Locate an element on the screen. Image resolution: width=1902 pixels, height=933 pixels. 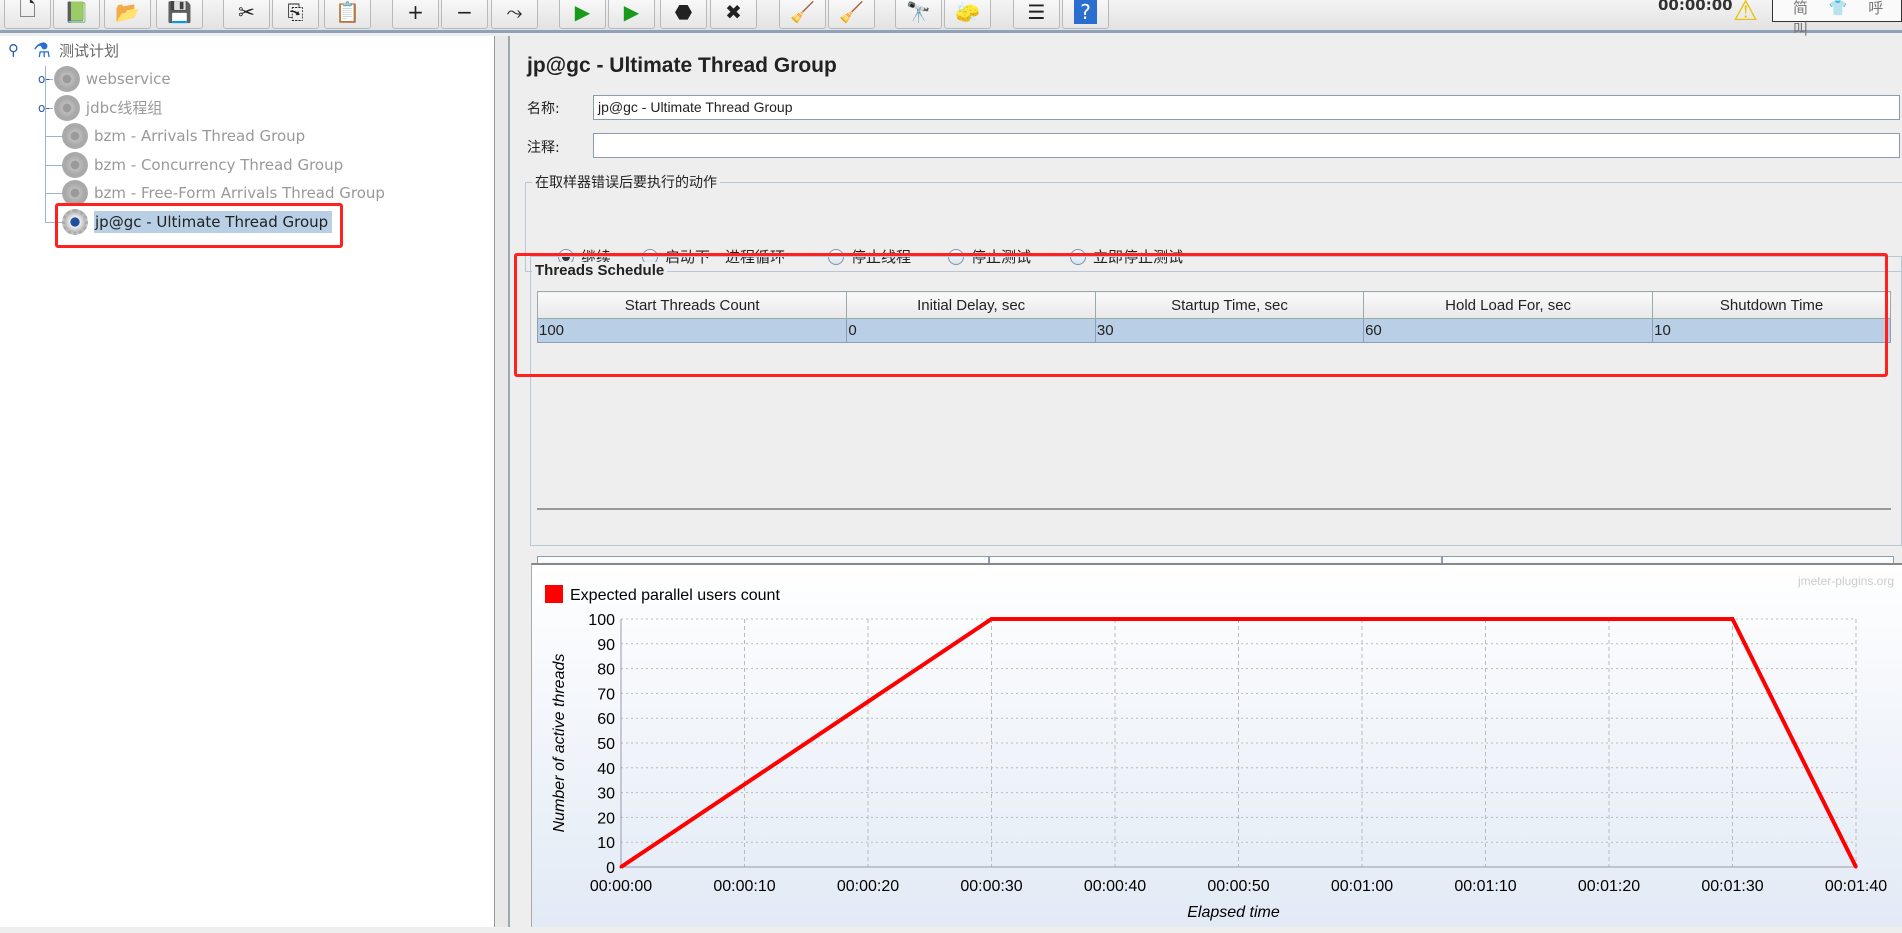
tree-root-label: 测试计划 is located at coordinates (88, 50).